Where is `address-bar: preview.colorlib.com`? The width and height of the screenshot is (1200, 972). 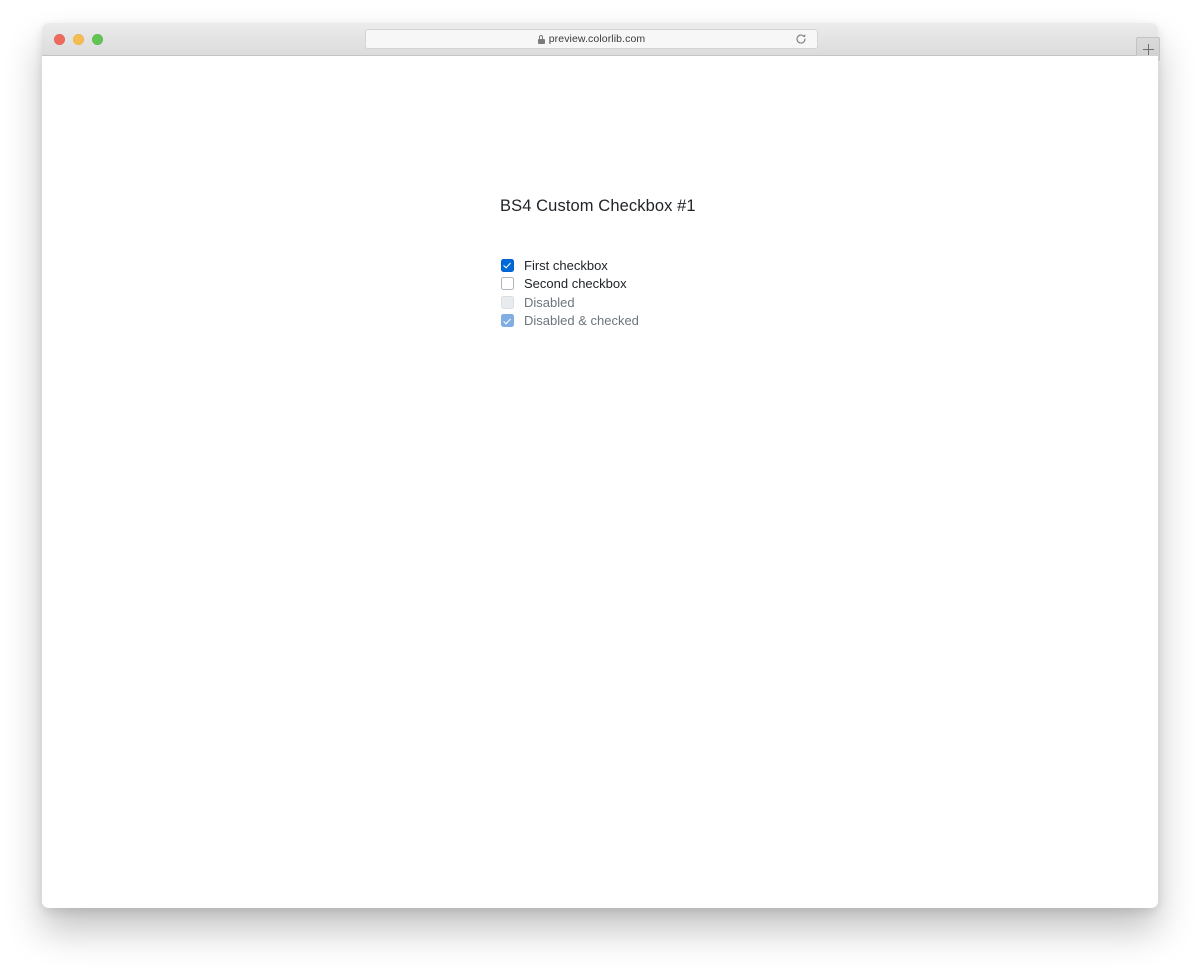
address-bar: preview.colorlib.com is located at coordinates (591, 39).